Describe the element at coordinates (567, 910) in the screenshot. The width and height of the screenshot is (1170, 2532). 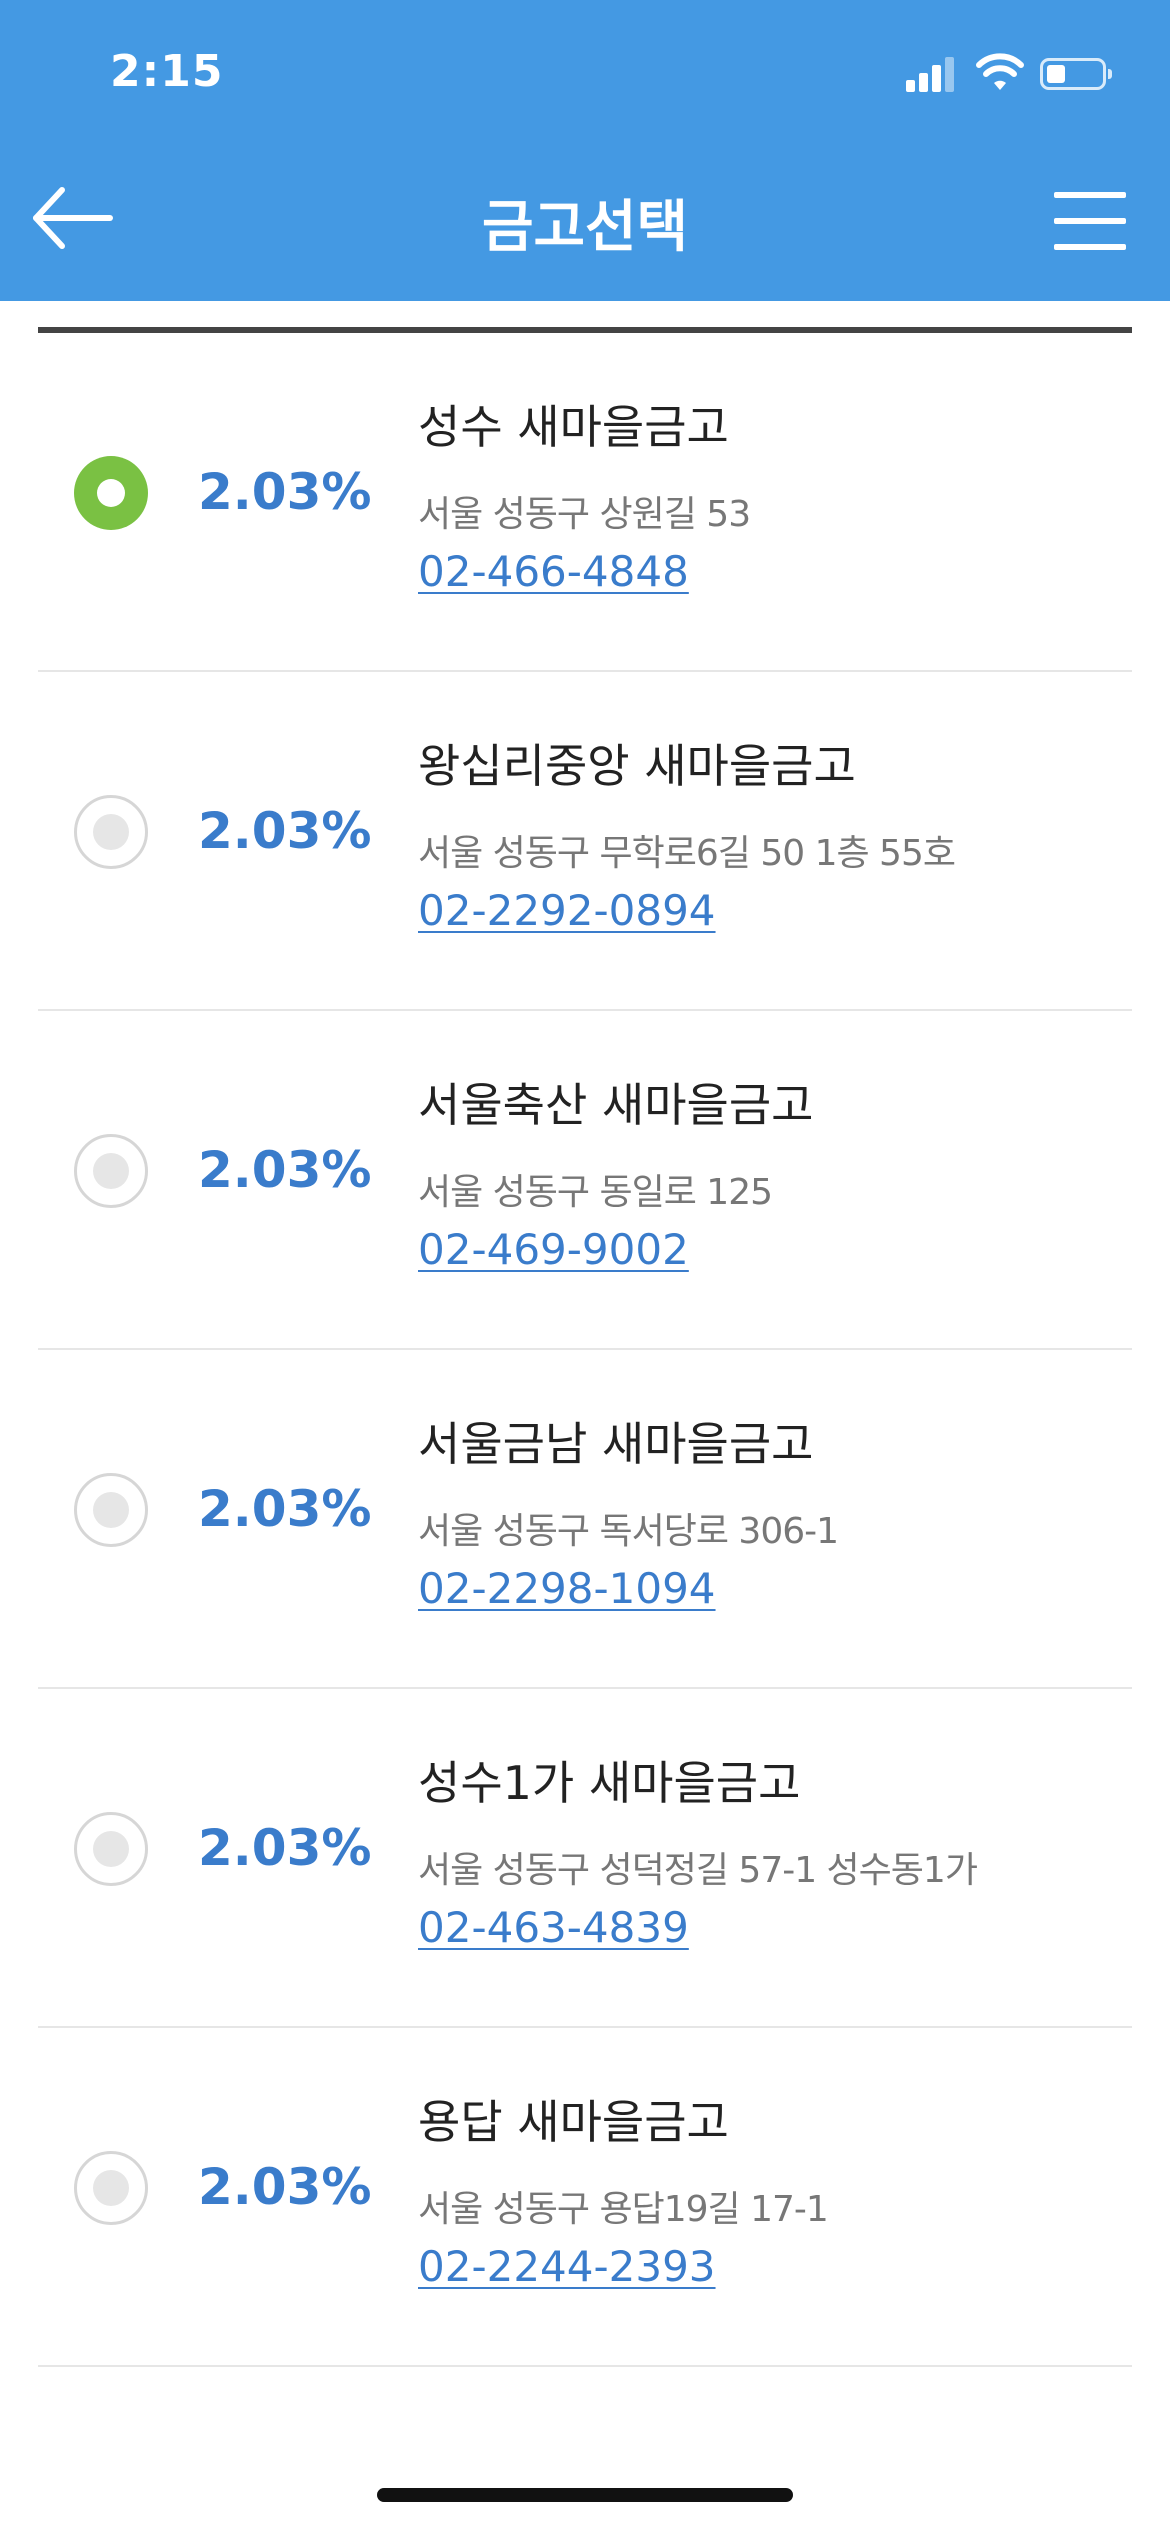
I see `branch-phone-link: 02-2292-0894` at that location.